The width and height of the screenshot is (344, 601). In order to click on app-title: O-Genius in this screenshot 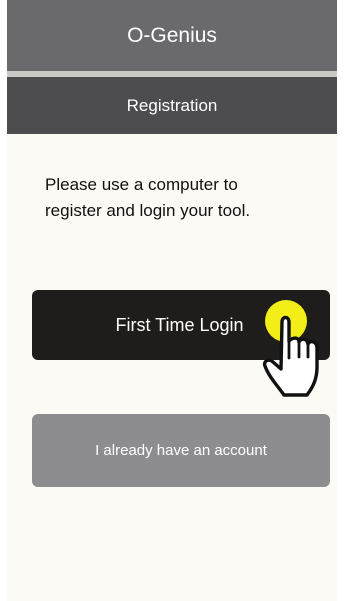, I will do `click(172, 35)`.